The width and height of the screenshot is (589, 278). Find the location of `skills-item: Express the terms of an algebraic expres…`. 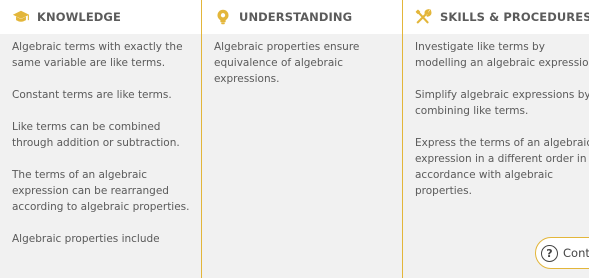

skills-item: Express the terms of an algebraic expres… is located at coordinates (502, 167).